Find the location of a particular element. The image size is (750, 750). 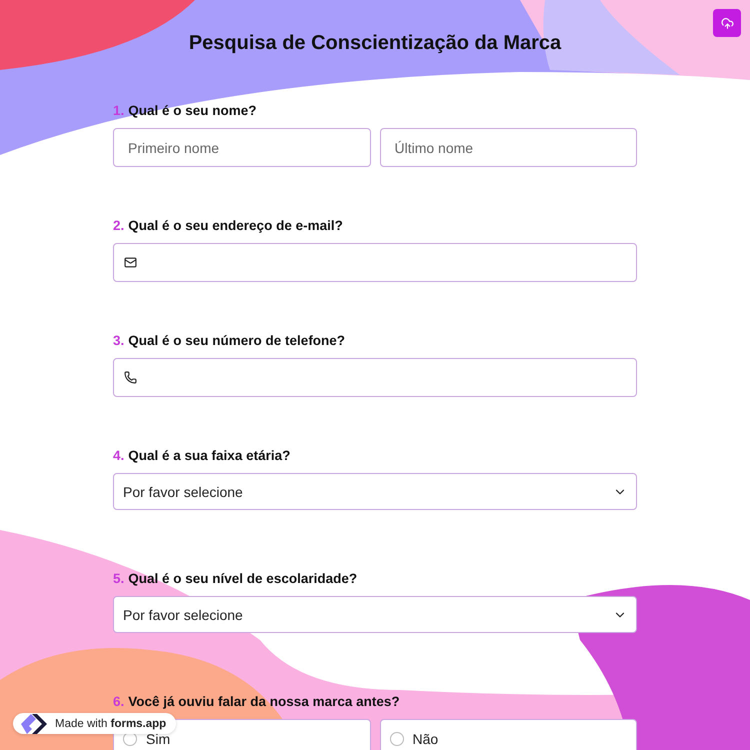

made-with-badge: Made with forms.app is located at coordinates (94, 723).